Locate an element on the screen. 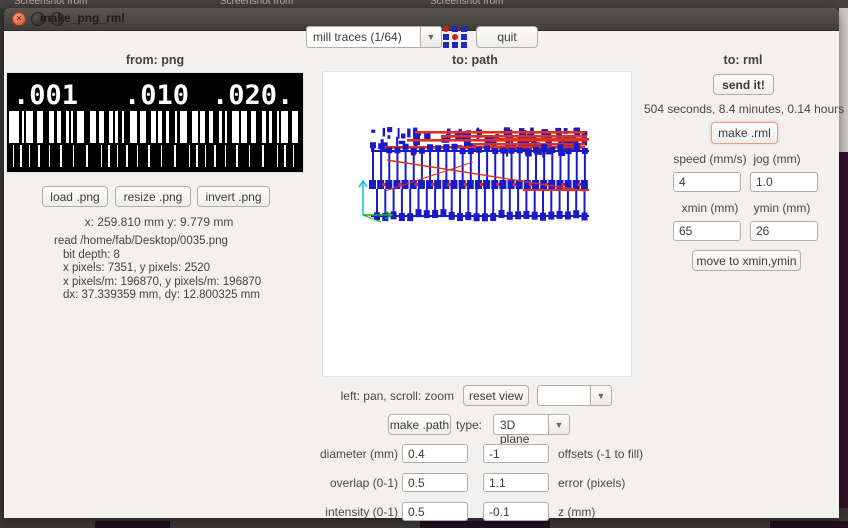 Image resolution: width=848 pixels, height=528 pixels. info-line: x pixels/m: 196870, y pixels/m: 196870 is located at coordinates (162, 281).